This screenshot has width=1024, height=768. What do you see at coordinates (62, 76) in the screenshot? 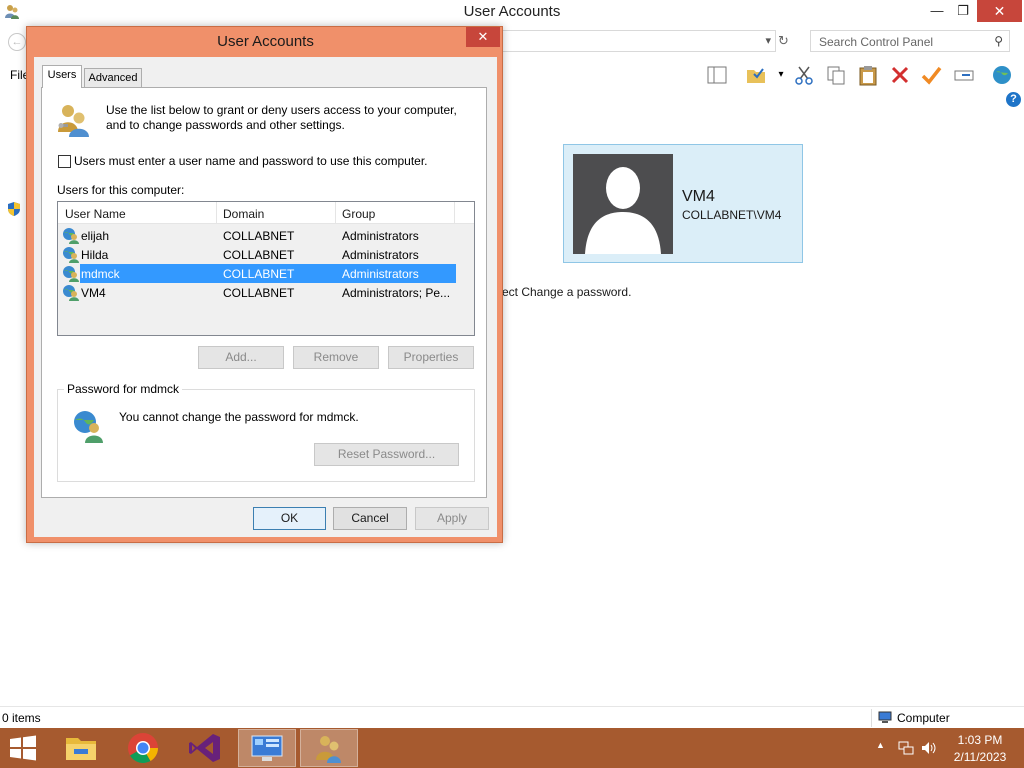
I see `tab-users: Users` at bounding box center [62, 76].